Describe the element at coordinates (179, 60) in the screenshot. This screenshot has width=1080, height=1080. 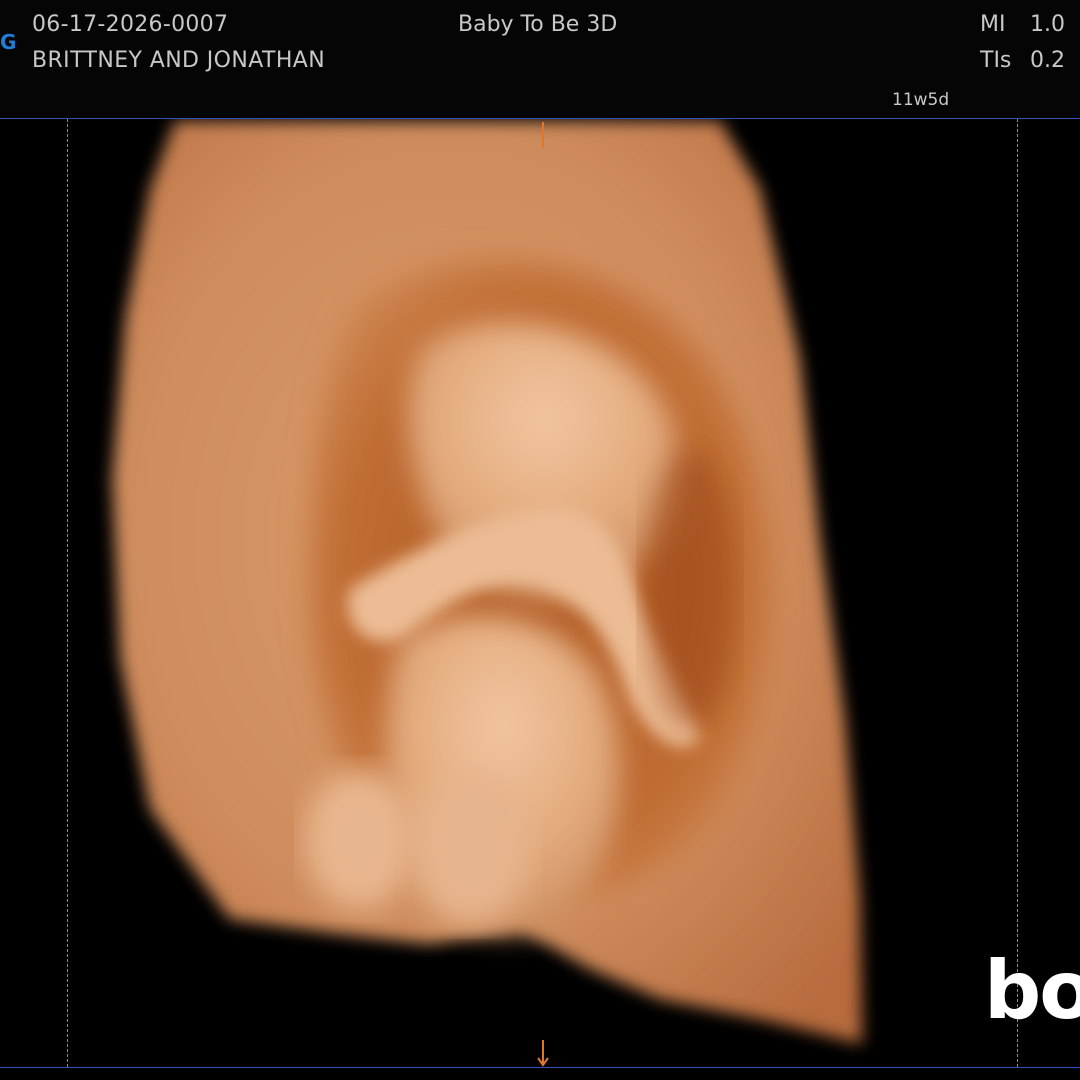
I see `patient-name: BRITTNEY AND JONATHAN` at that location.